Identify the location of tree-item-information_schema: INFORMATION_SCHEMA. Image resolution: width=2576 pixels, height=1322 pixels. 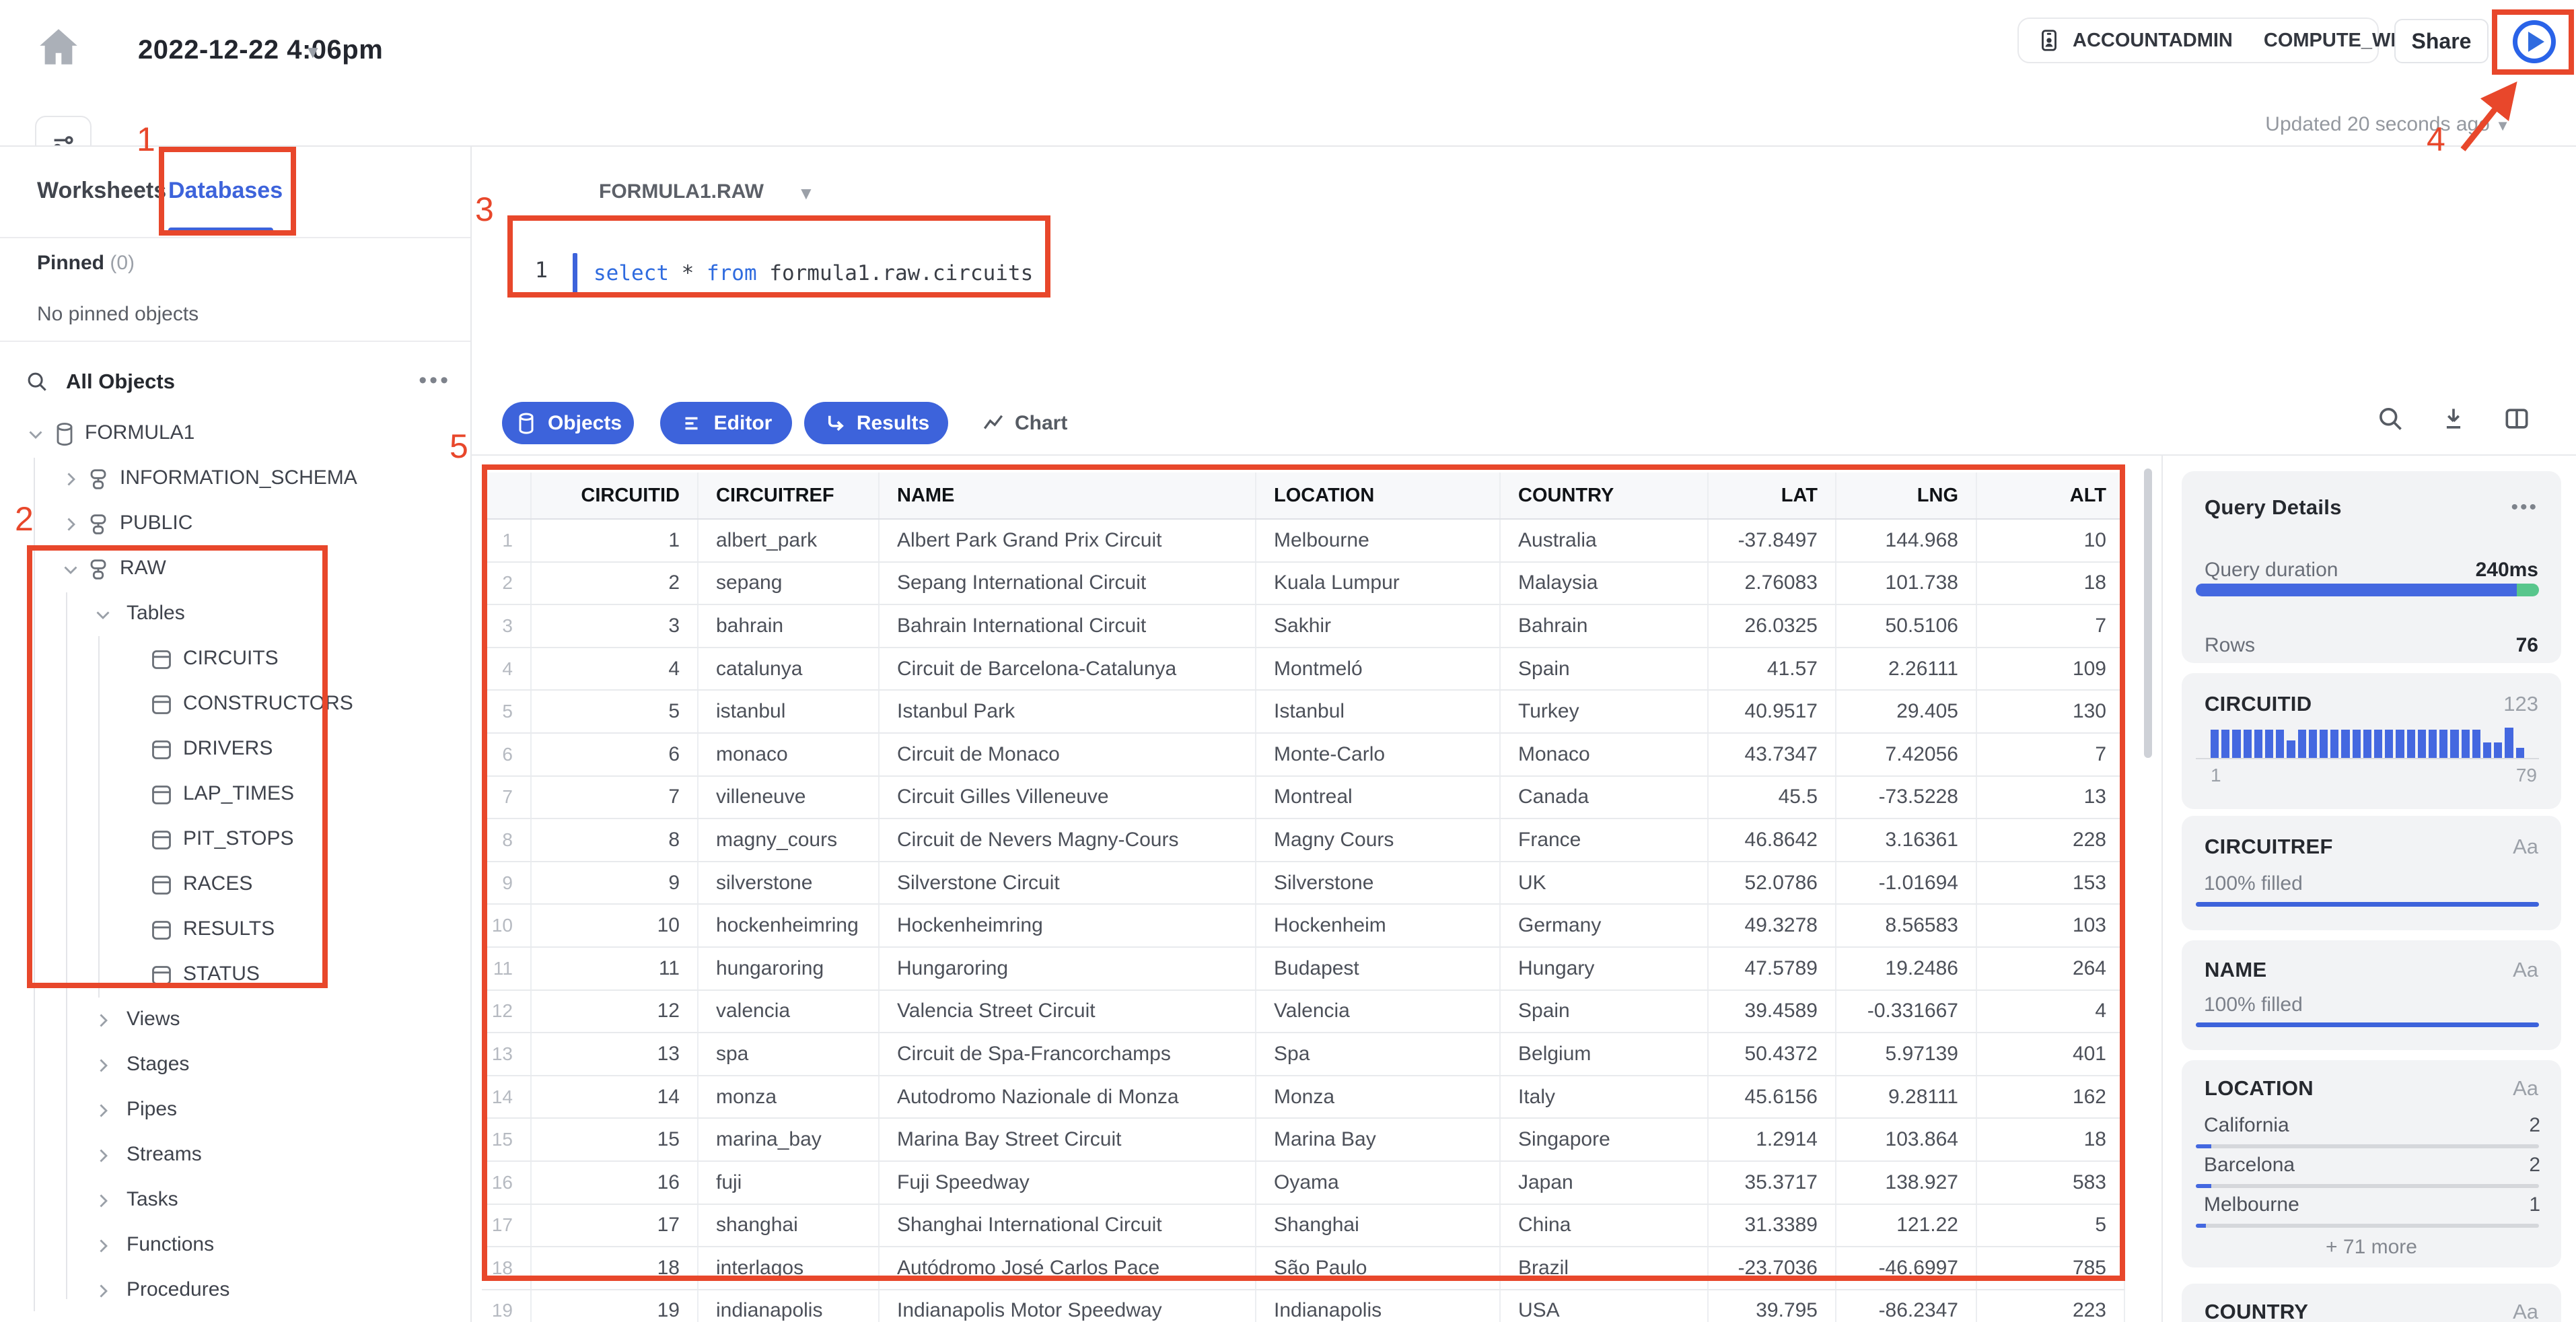
(235, 480).